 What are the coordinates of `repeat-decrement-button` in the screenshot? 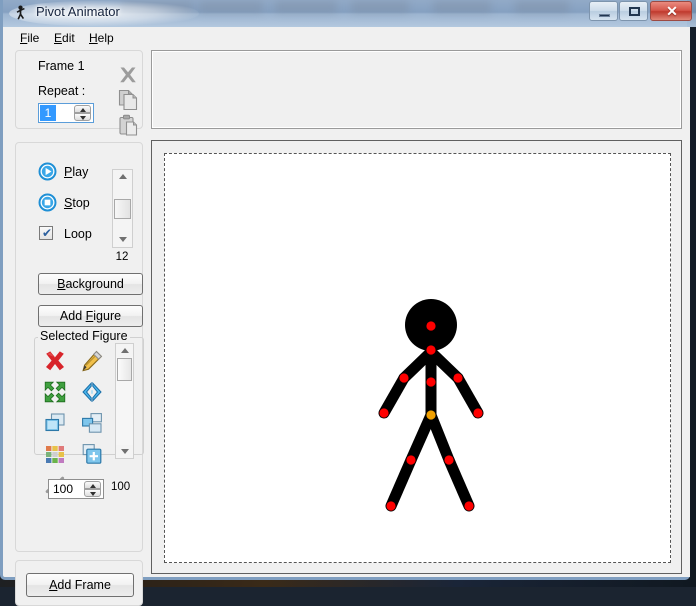 It's located at (82, 117).